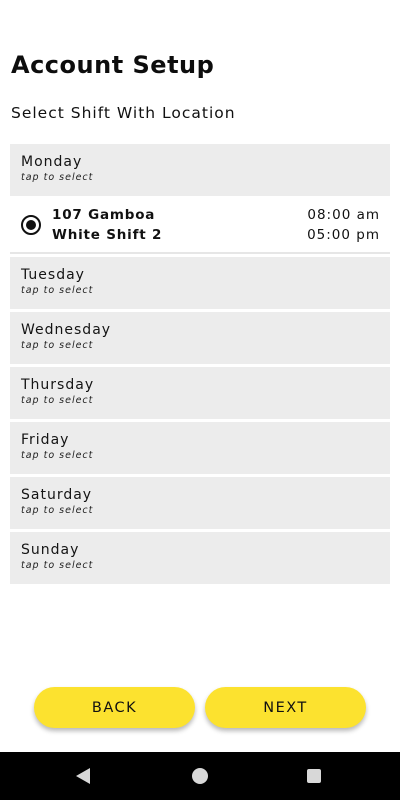 The height and width of the screenshot is (800, 400). What do you see at coordinates (66, 330) in the screenshot?
I see `day-name: Wednesday` at bounding box center [66, 330].